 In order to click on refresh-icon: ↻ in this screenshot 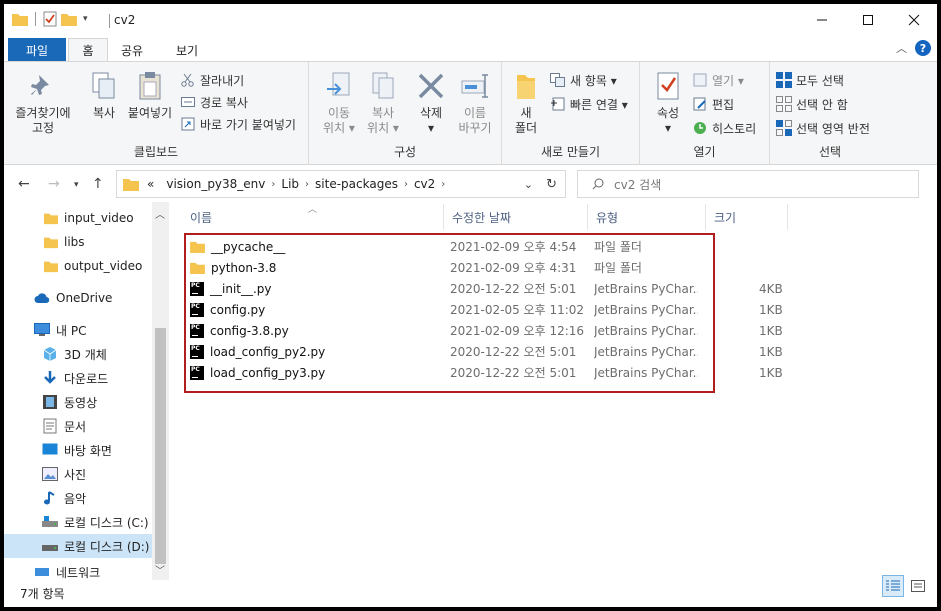, I will do `click(551, 184)`.